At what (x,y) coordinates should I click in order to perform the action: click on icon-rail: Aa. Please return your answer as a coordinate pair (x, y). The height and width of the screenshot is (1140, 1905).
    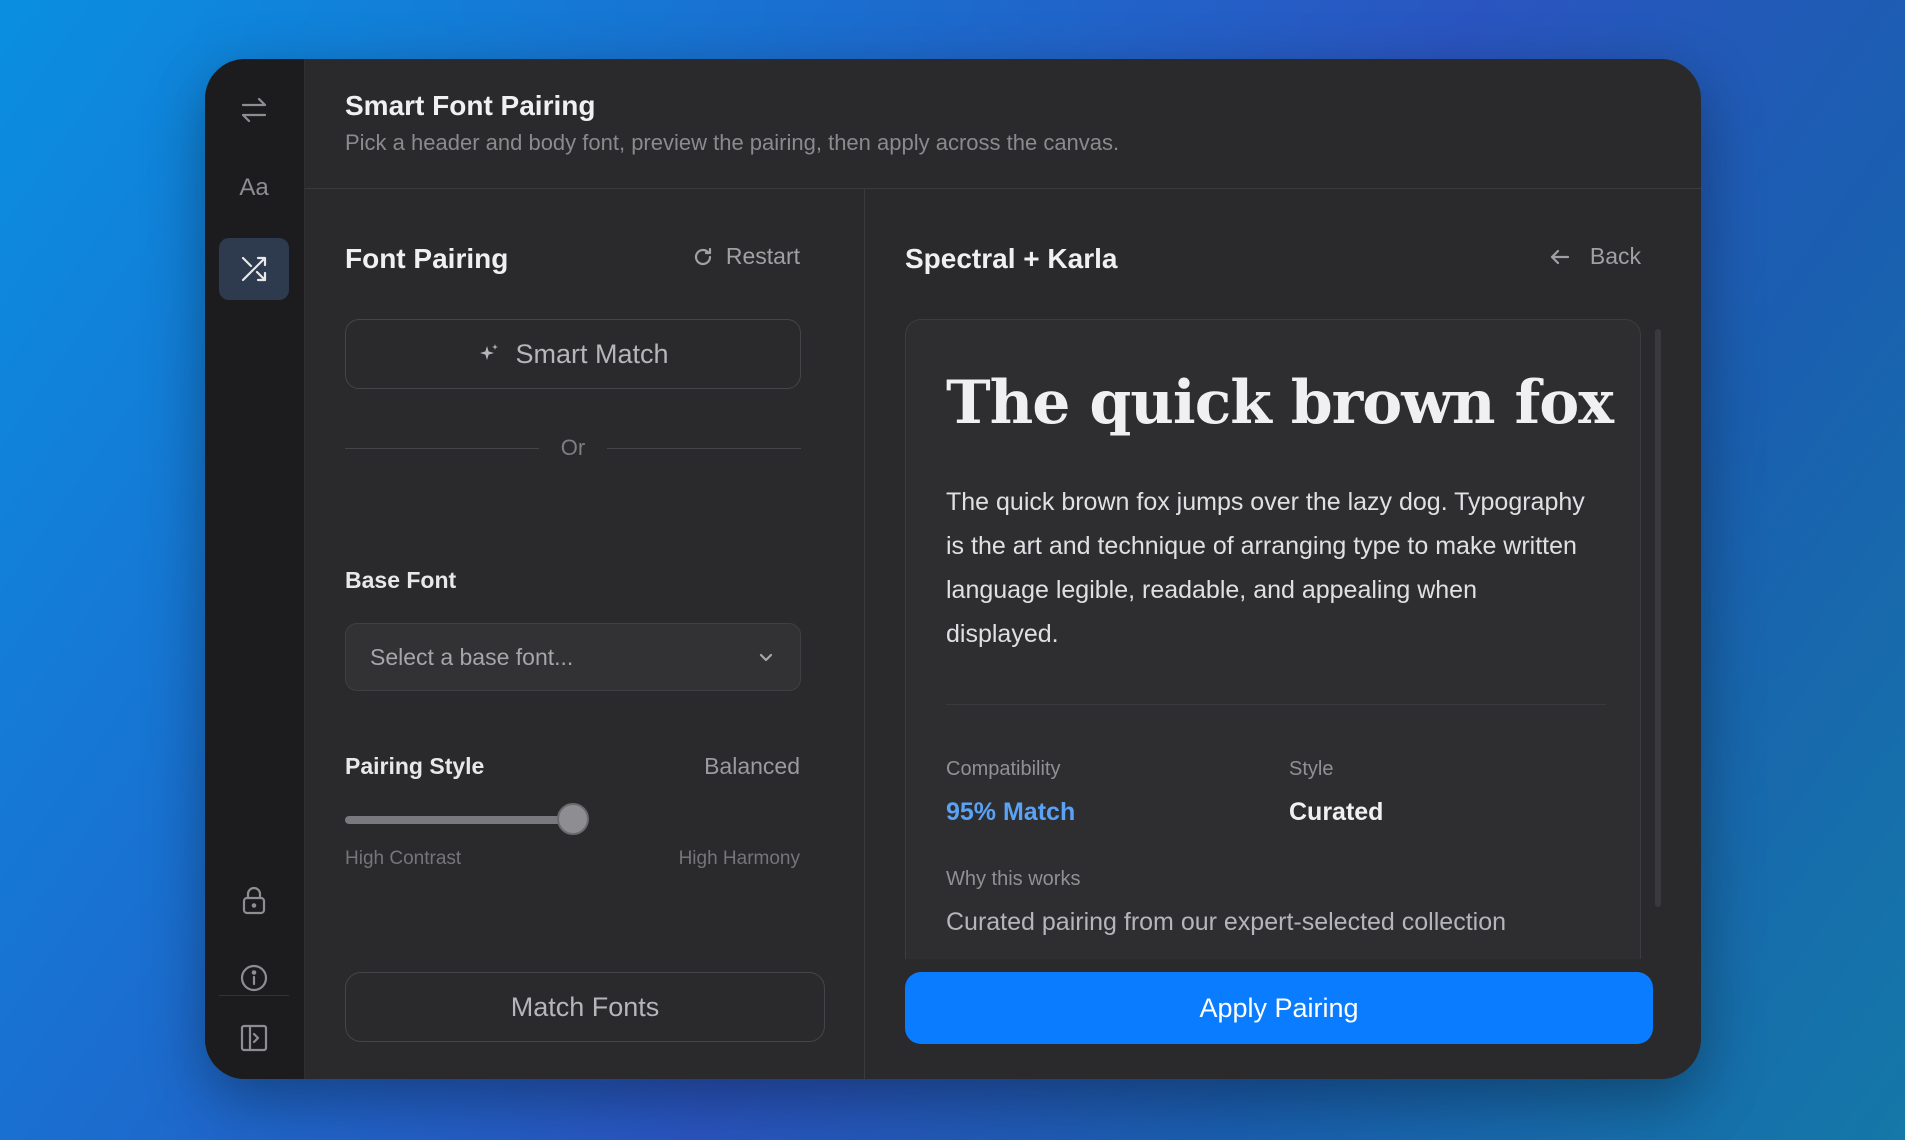
    Looking at the image, I should click on (255, 569).